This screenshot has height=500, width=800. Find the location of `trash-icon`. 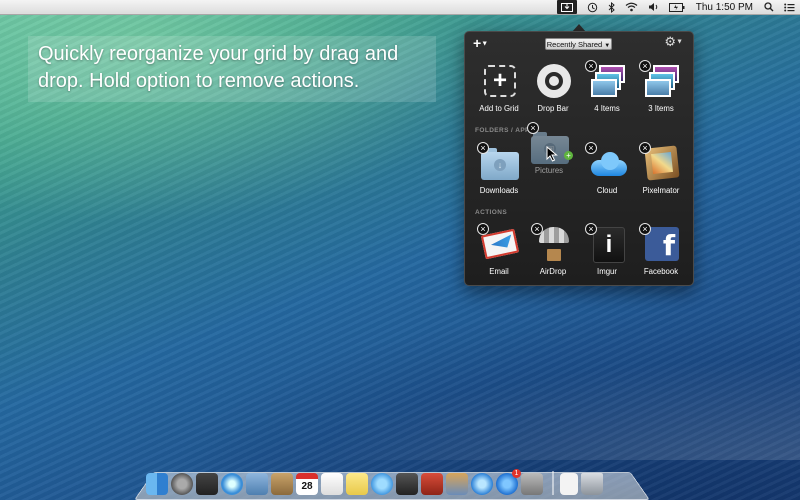

trash-icon is located at coordinates (592, 484).